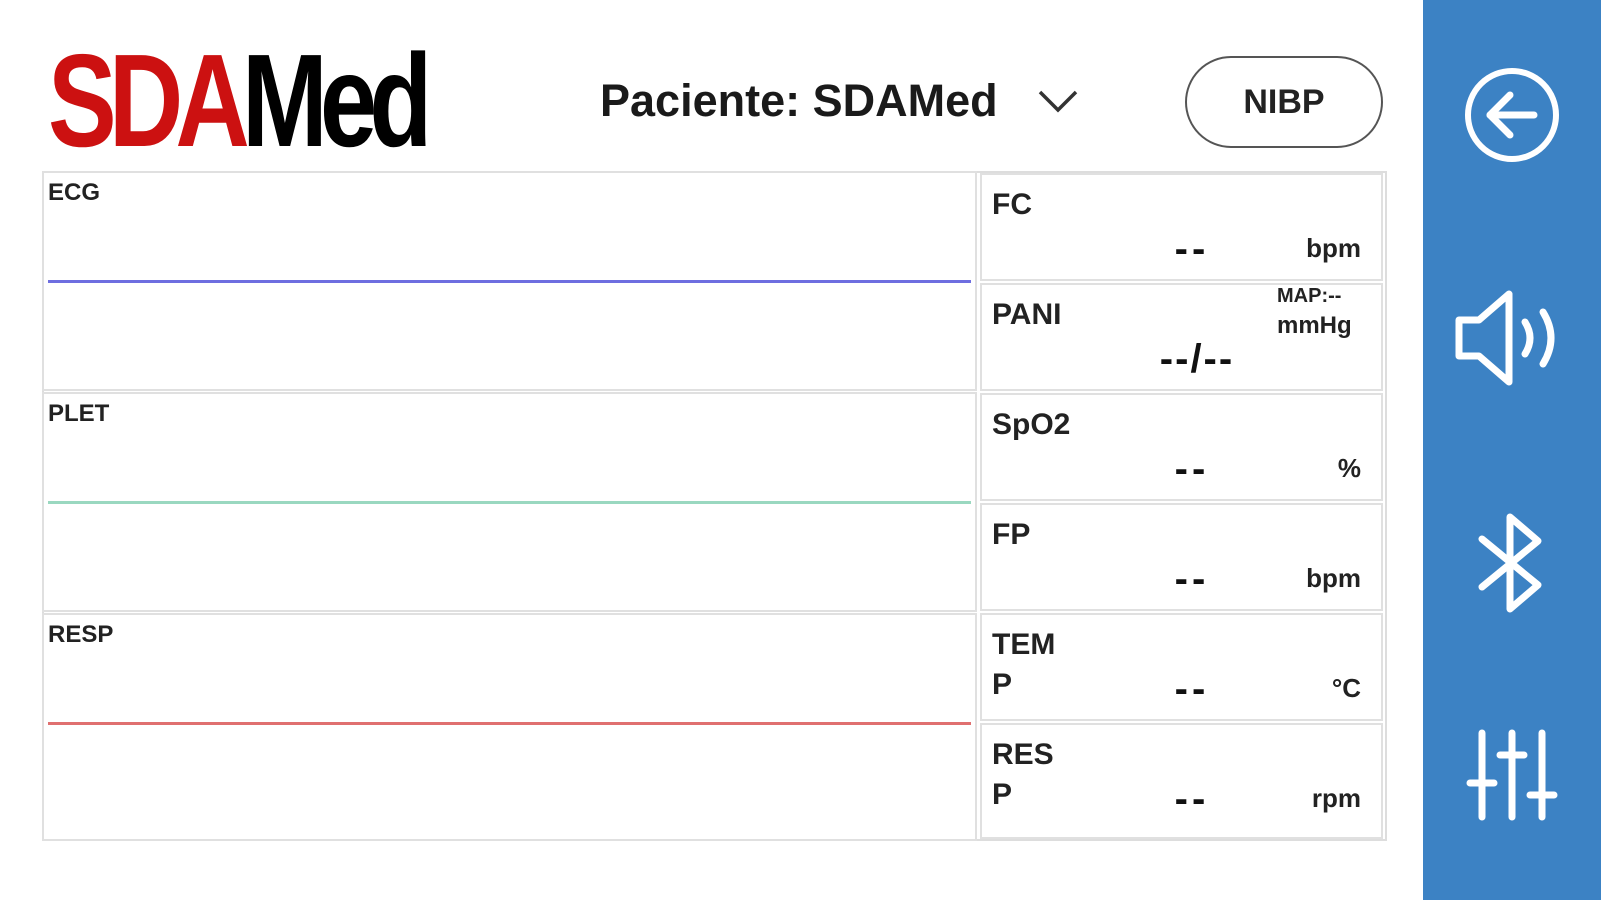 The image size is (1601, 900). I want to click on vital-fc: FC -- bpm, so click(1181, 227).